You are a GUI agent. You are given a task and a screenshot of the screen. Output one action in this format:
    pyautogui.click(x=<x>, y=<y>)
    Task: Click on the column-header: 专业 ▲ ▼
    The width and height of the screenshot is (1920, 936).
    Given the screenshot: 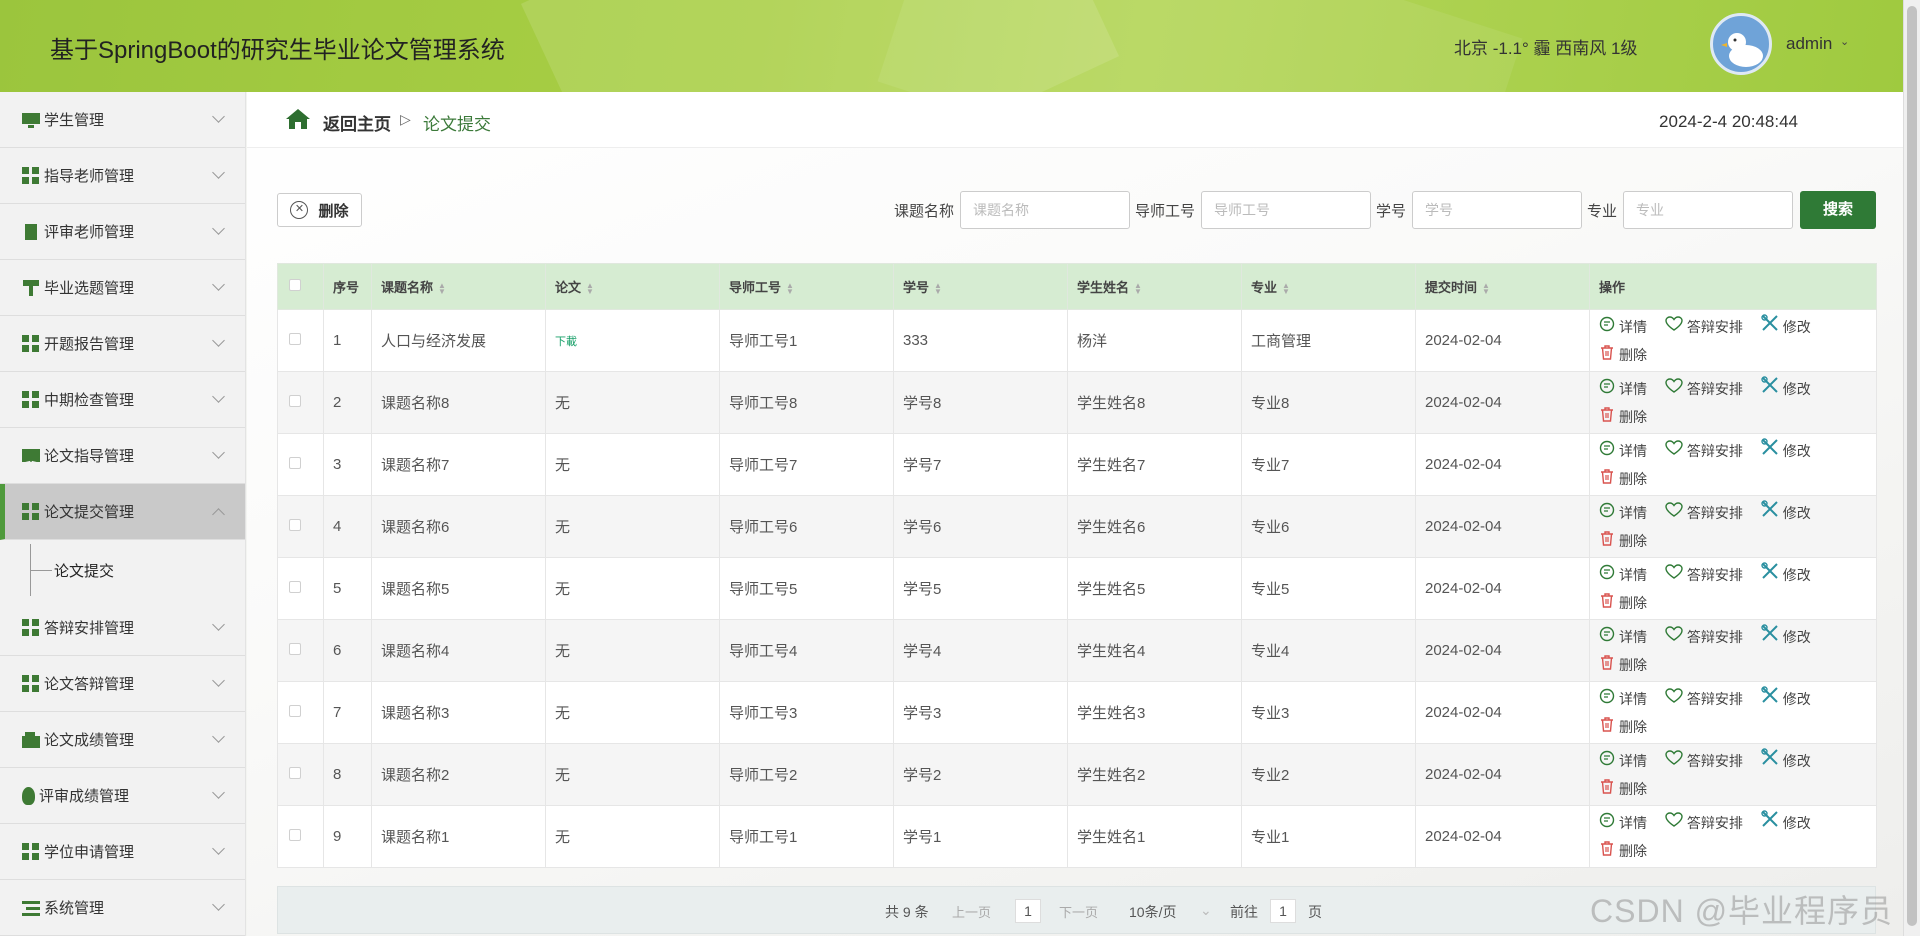 What is the action you would take?
    pyautogui.click(x=1328, y=286)
    